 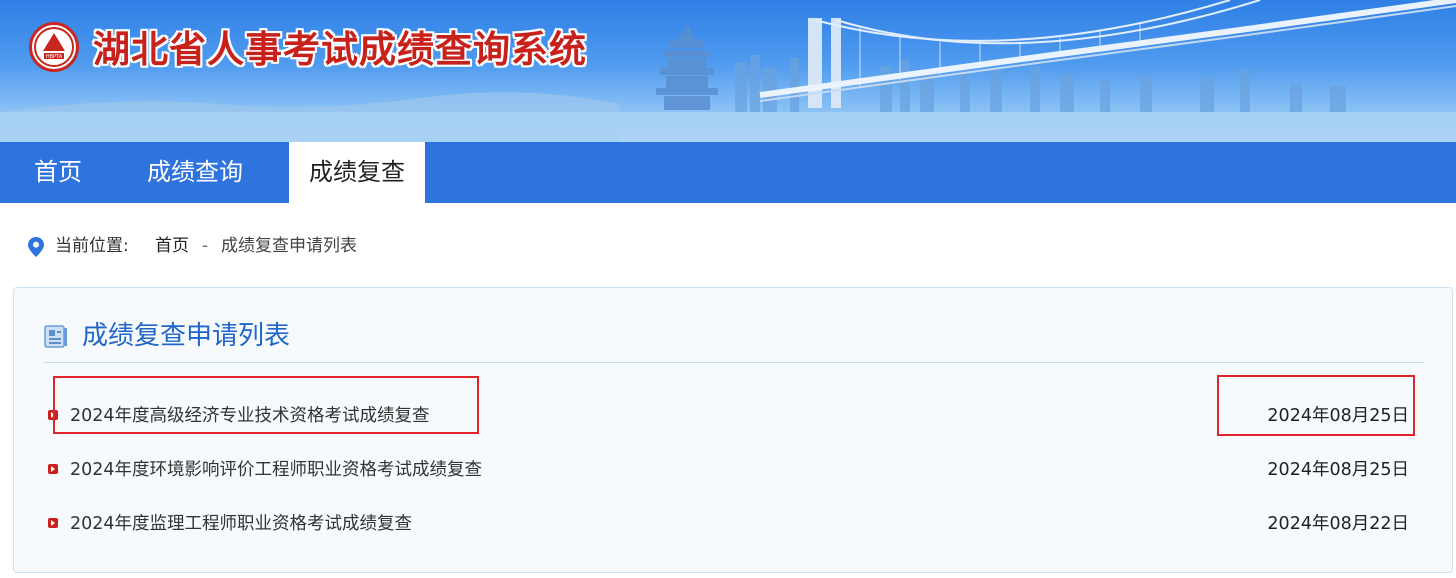 I want to click on nav-item-score-review: 成绩复查, so click(x=357, y=172).